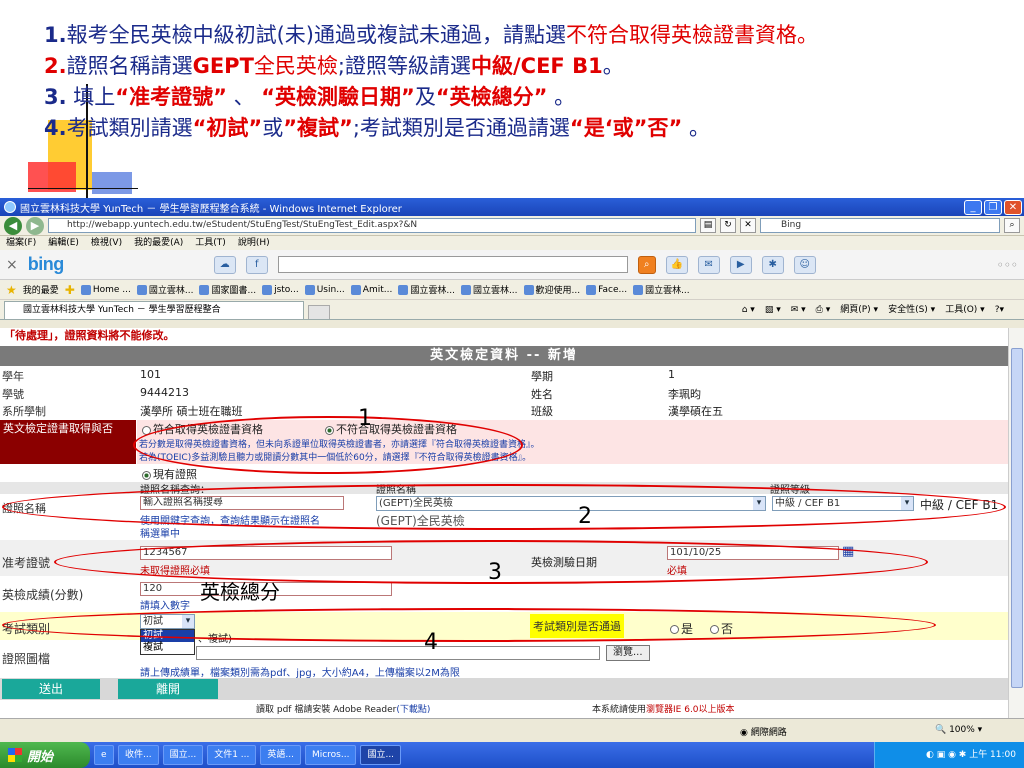 The width and height of the screenshot is (1024, 768). Describe the element at coordinates (965, 310) in the screenshot. I see `tools-menu: 工具(O) ▾` at that location.